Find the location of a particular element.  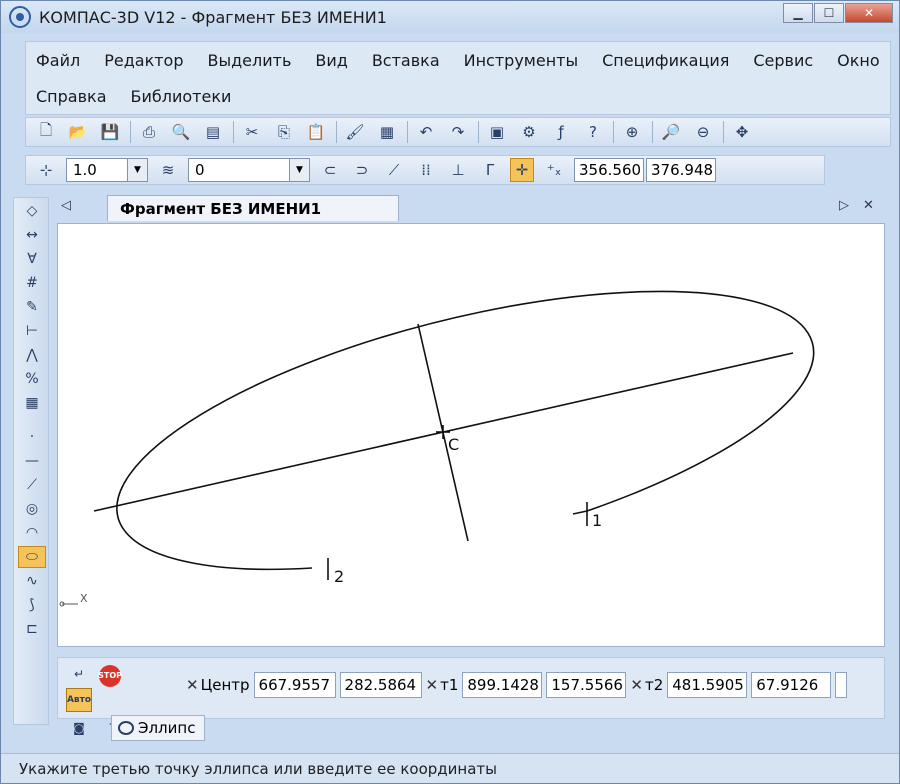

designations-panel-icon: ∀ is located at coordinates (32, 259).